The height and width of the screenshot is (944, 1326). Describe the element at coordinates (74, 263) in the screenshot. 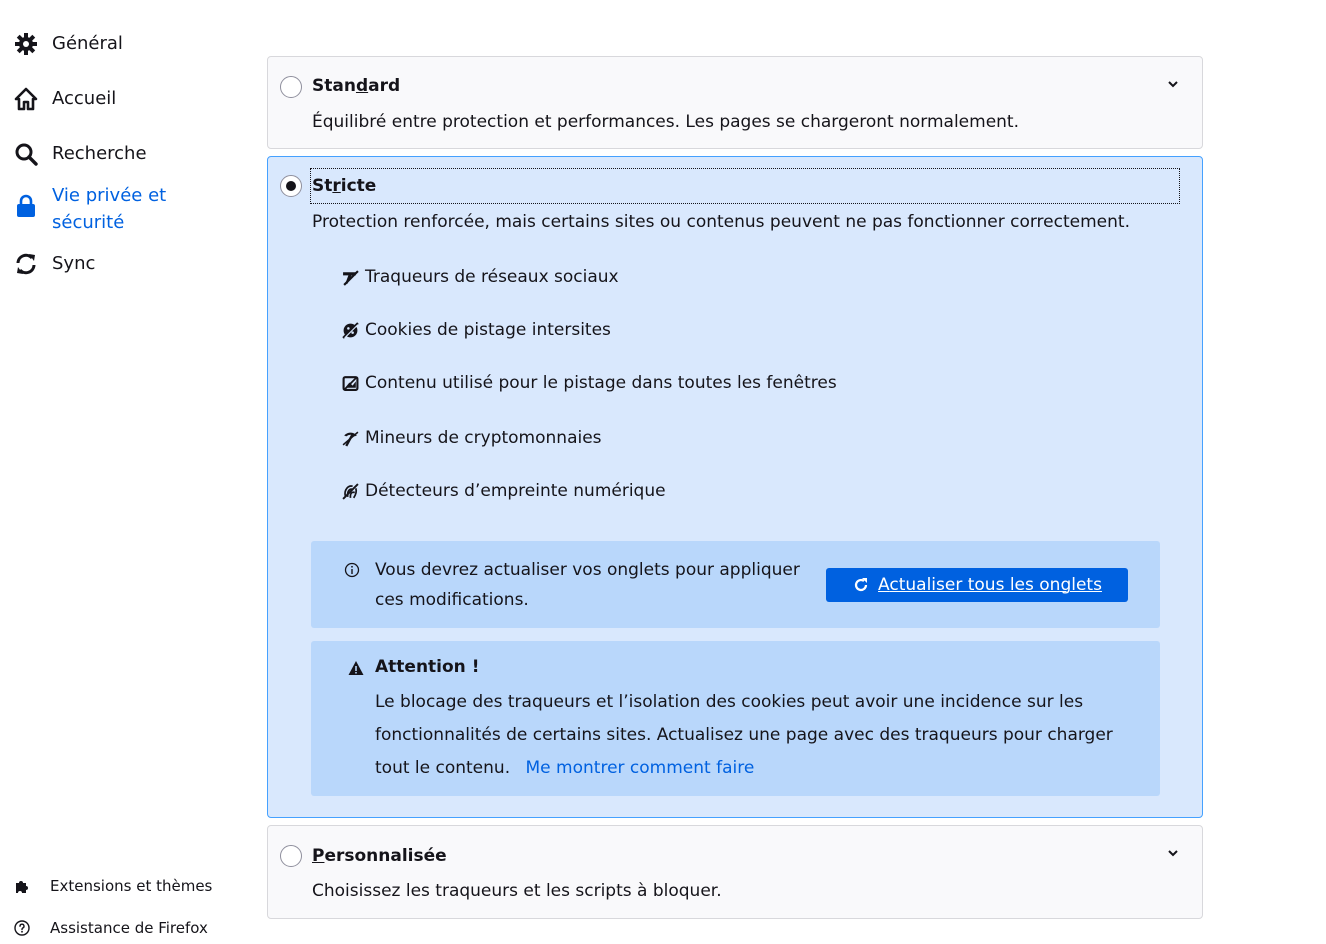

I see `sidebar-item-label: Sync` at that location.